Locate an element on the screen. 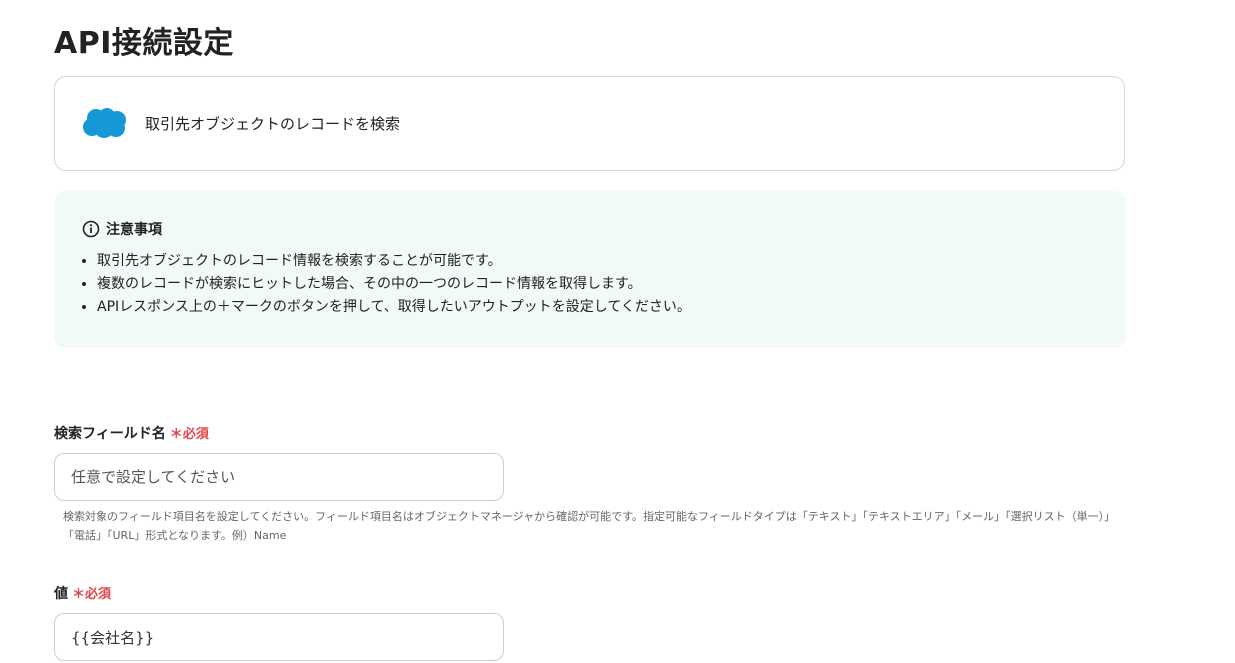 This screenshot has width=1235, height=663. search-field-label-row: 検索フィールド名 ＊必須 is located at coordinates (131, 433).